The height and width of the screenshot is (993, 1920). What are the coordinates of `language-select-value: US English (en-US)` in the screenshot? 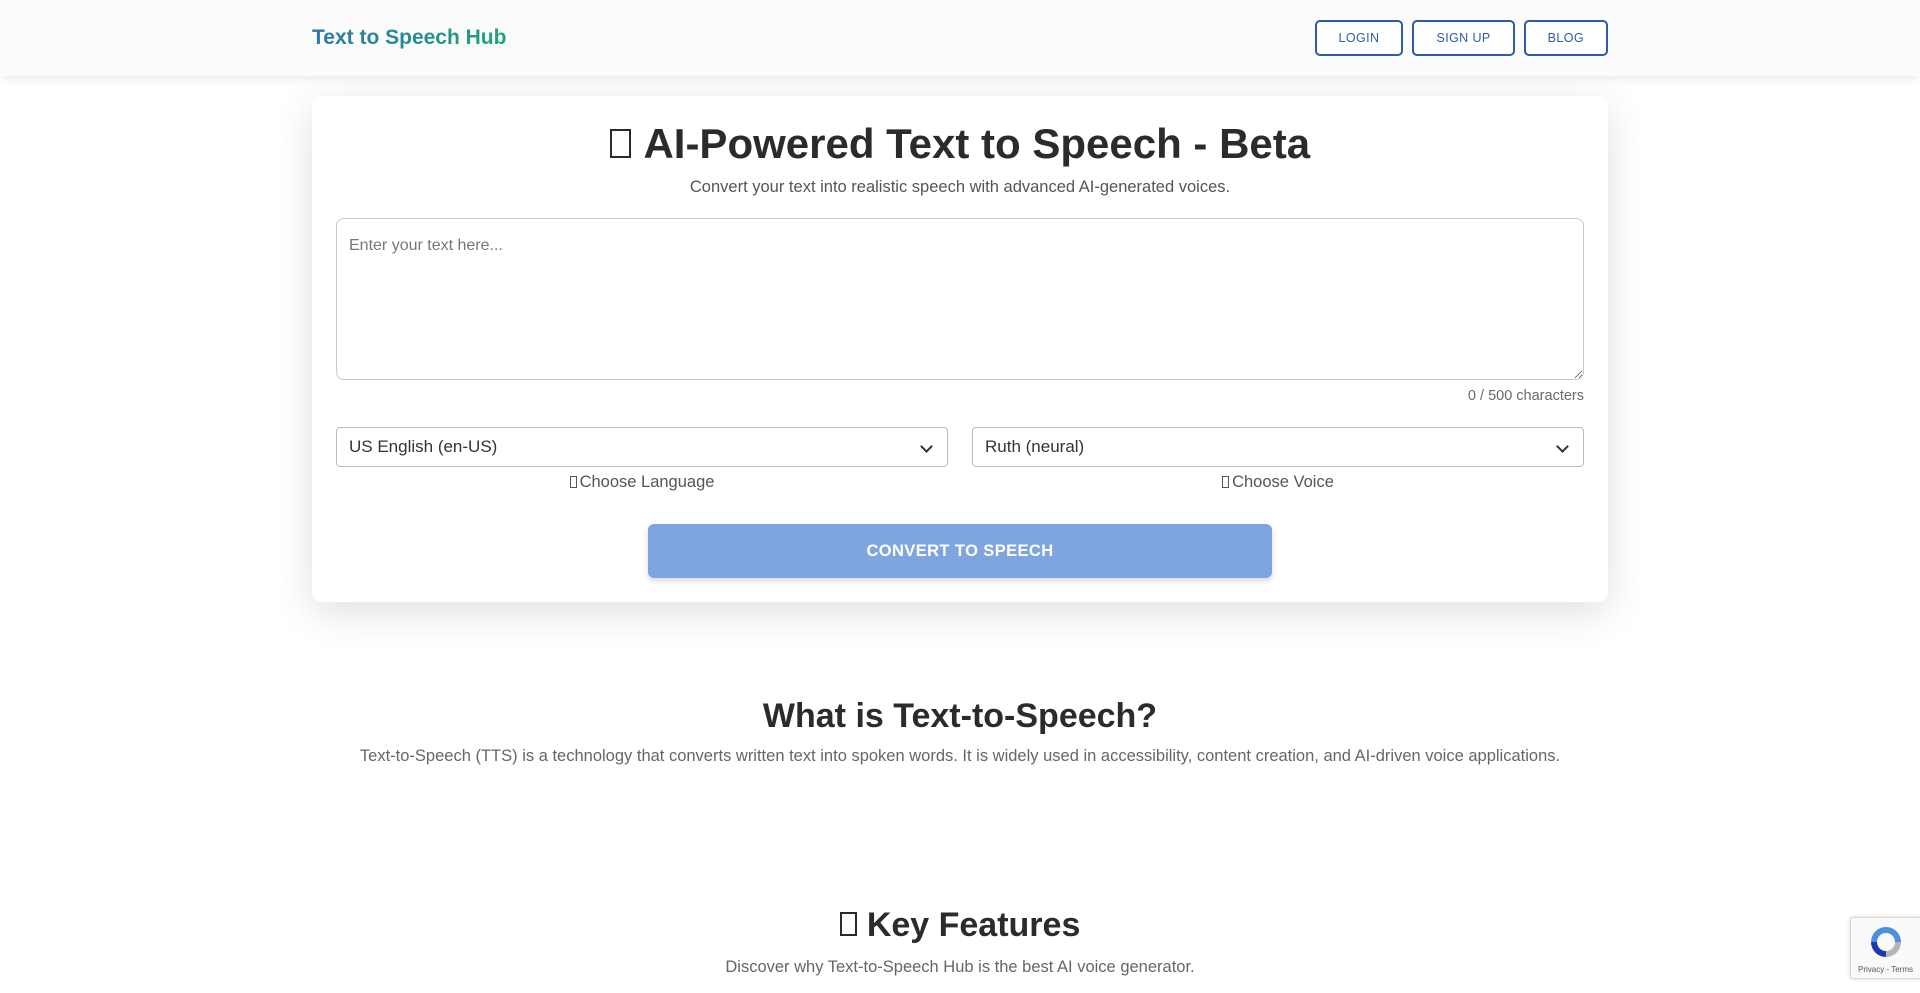 It's located at (423, 446).